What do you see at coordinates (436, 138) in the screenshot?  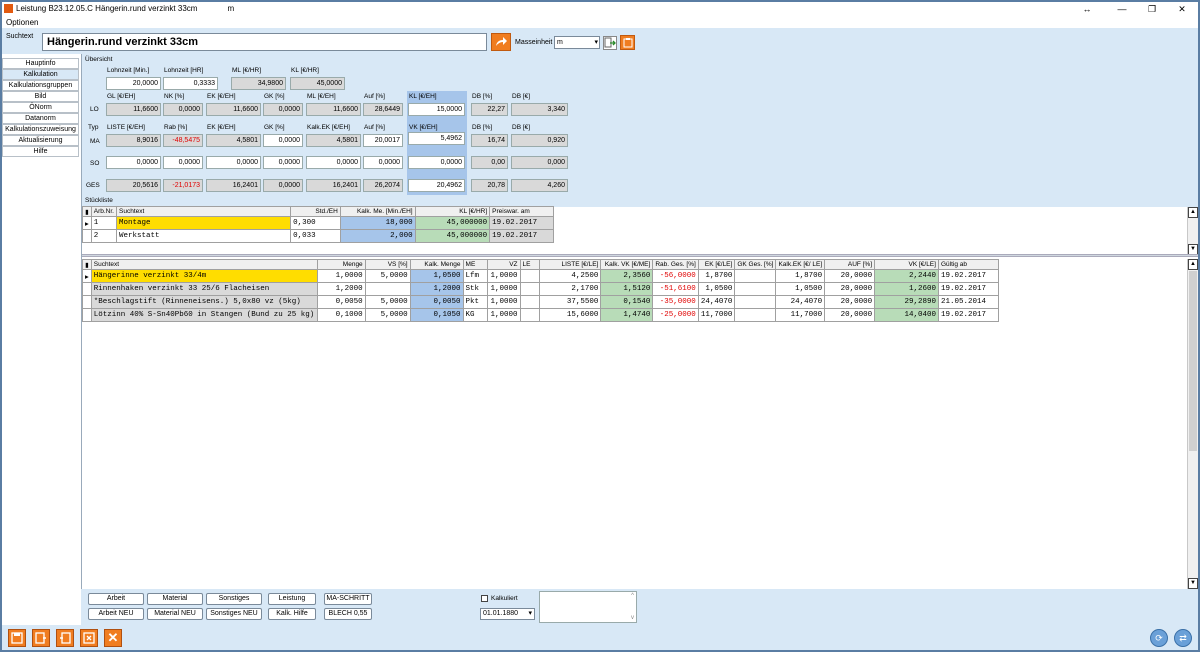 I see `ma-vk: 5,4962` at bounding box center [436, 138].